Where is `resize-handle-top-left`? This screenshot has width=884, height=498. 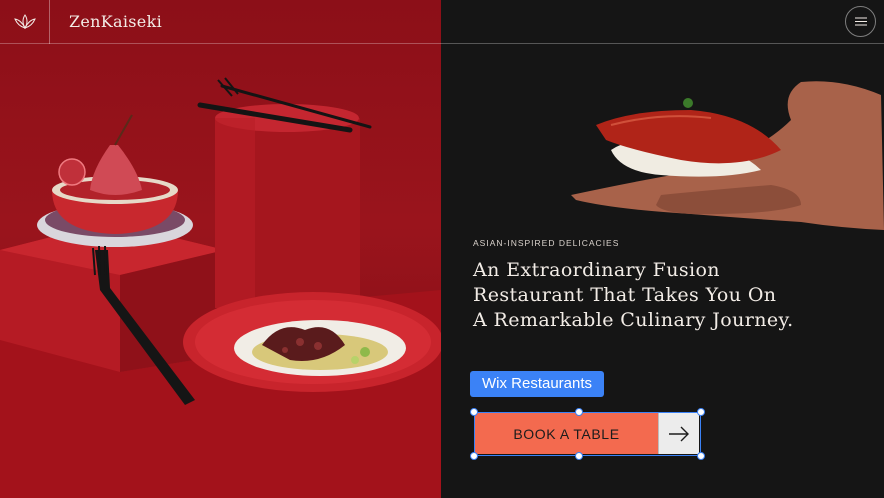 resize-handle-top-left is located at coordinates (474, 412).